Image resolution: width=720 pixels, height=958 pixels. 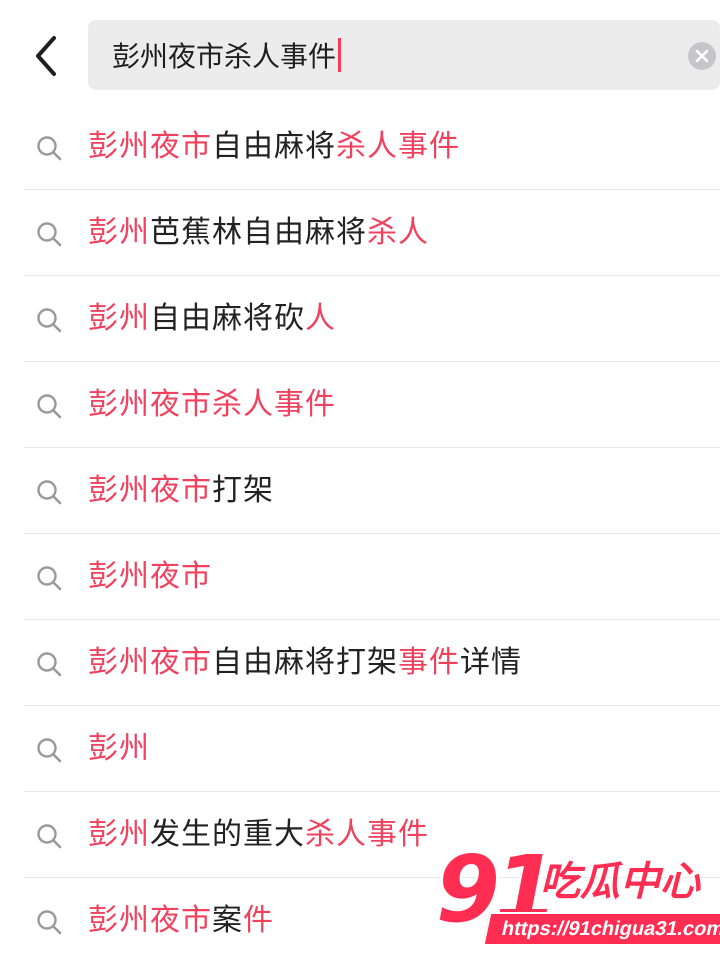 What do you see at coordinates (372, 577) in the screenshot?
I see `suggestion-item: 彭州夜市` at bounding box center [372, 577].